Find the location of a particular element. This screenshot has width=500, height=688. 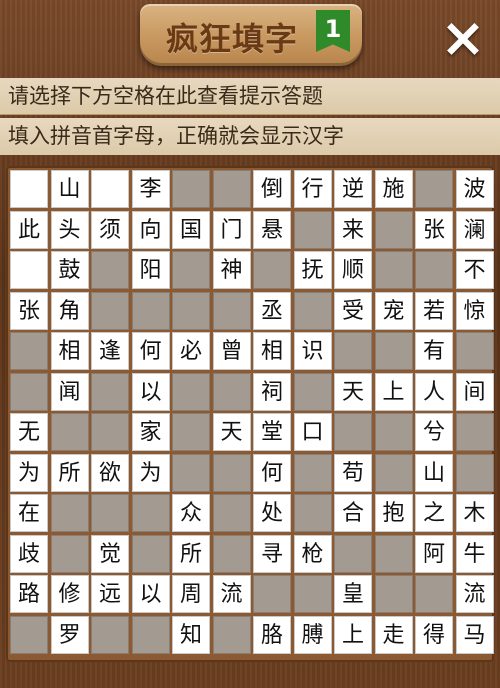

grid-cell: 人 is located at coordinates (434, 391).